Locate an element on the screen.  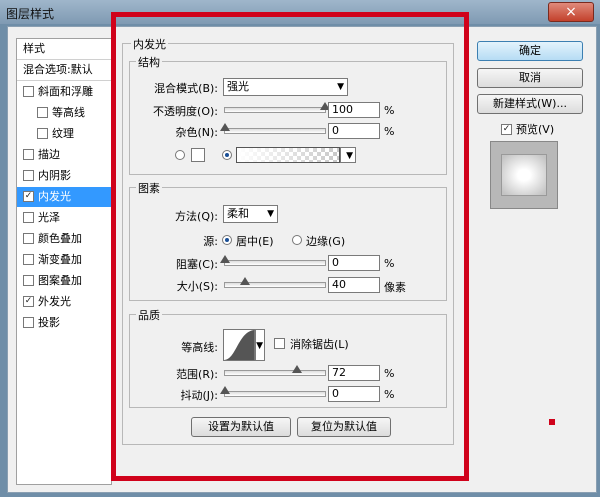
jitter-slider is located at coordinates (273, 391).